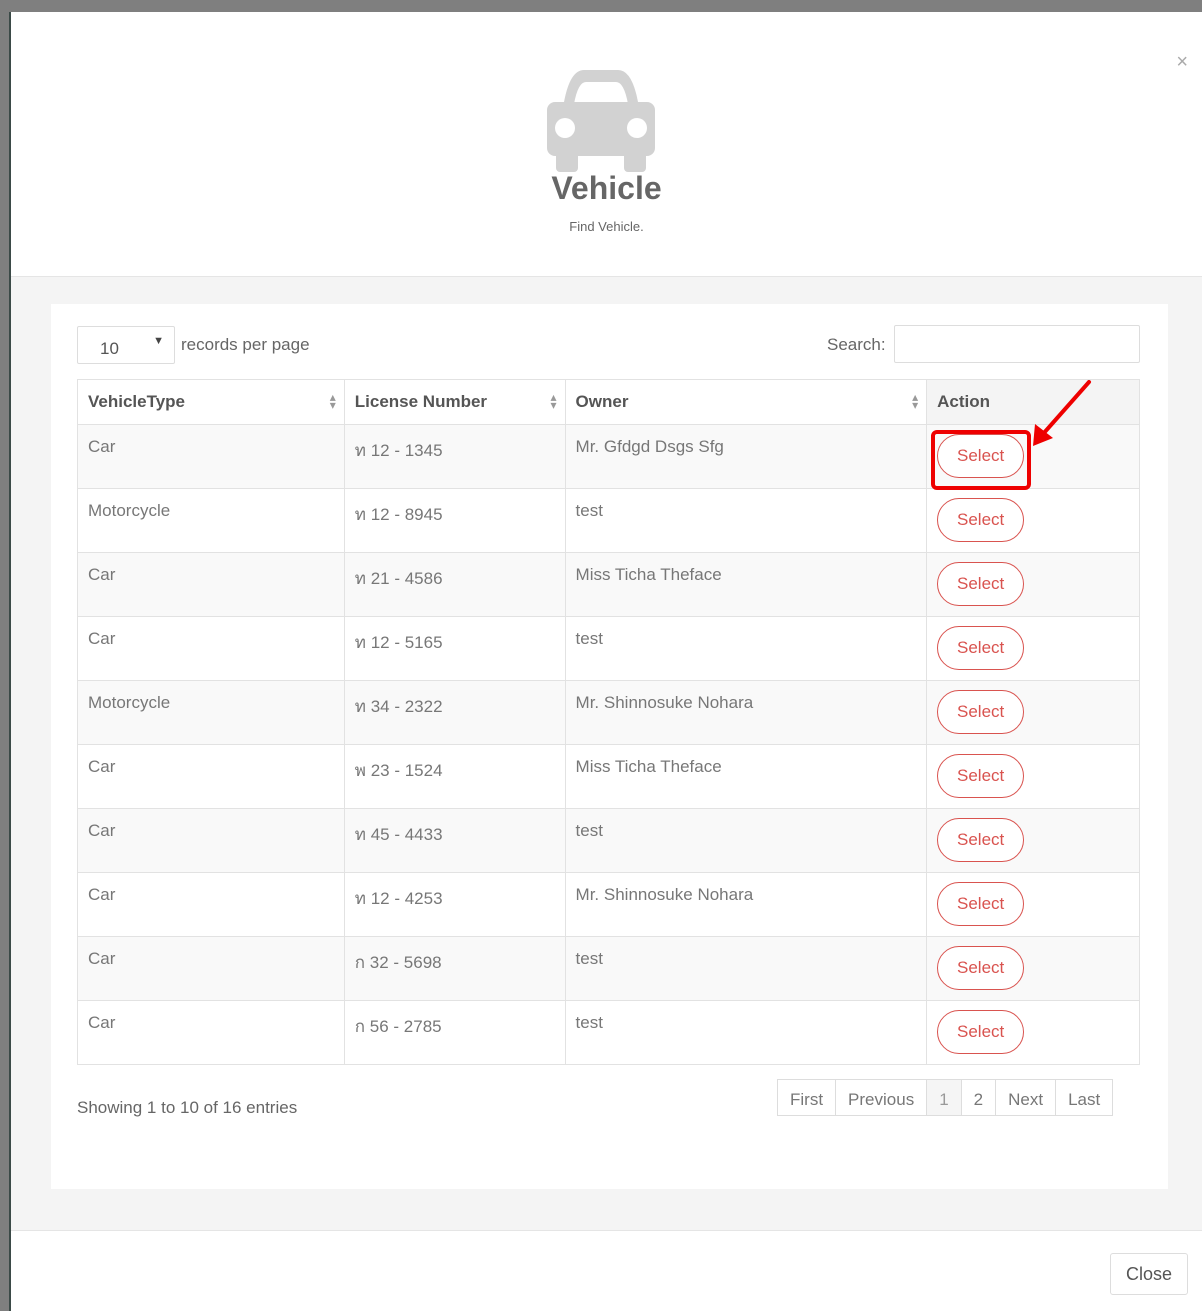 The width and height of the screenshot is (1202, 1311). Describe the element at coordinates (454, 776) in the screenshot. I see `cell-license-number: พ 23 - 1524` at that location.